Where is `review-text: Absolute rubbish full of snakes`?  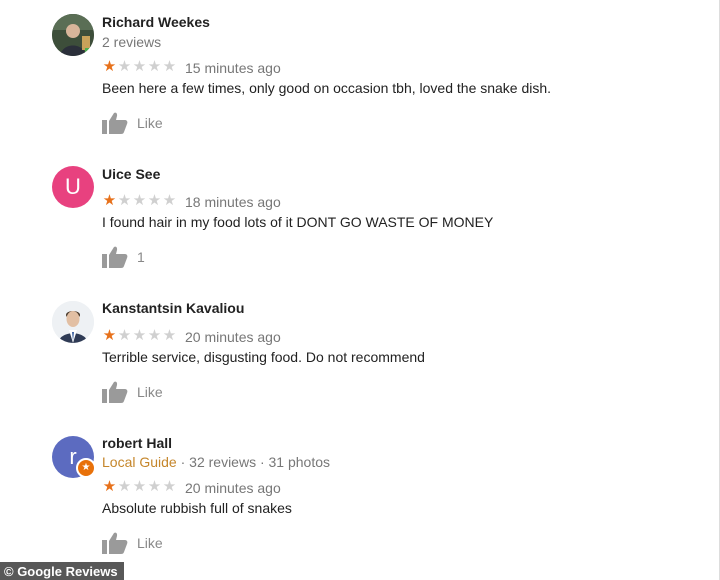
review-text: Absolute rubbish full of snakes is located at coordinates (197, 508).